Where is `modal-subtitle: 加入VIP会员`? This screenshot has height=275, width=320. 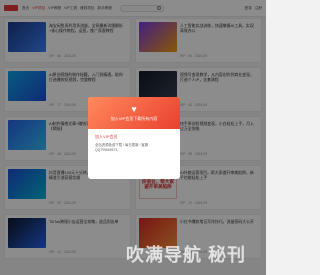
modal-subtitle: 加入VIP会员 is located at coordinates (106, 136).